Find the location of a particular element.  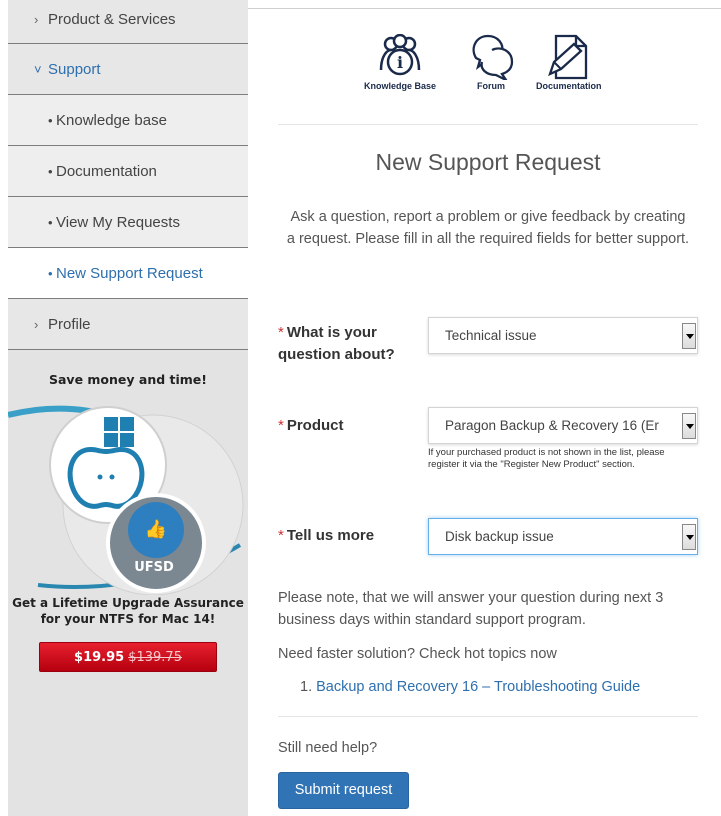

buy-button: $19.95 $139.75 is located at coordinates (128, 657).